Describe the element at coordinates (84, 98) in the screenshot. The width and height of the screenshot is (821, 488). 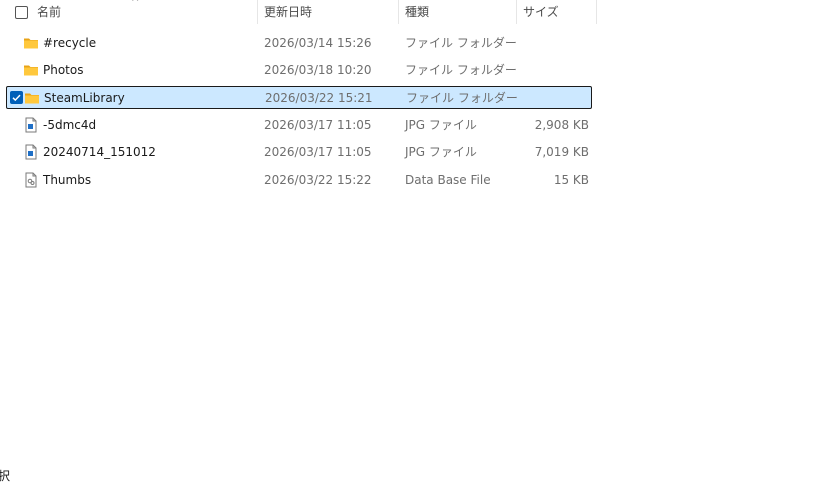
I see `file-name: SteamLibrary` at that location.